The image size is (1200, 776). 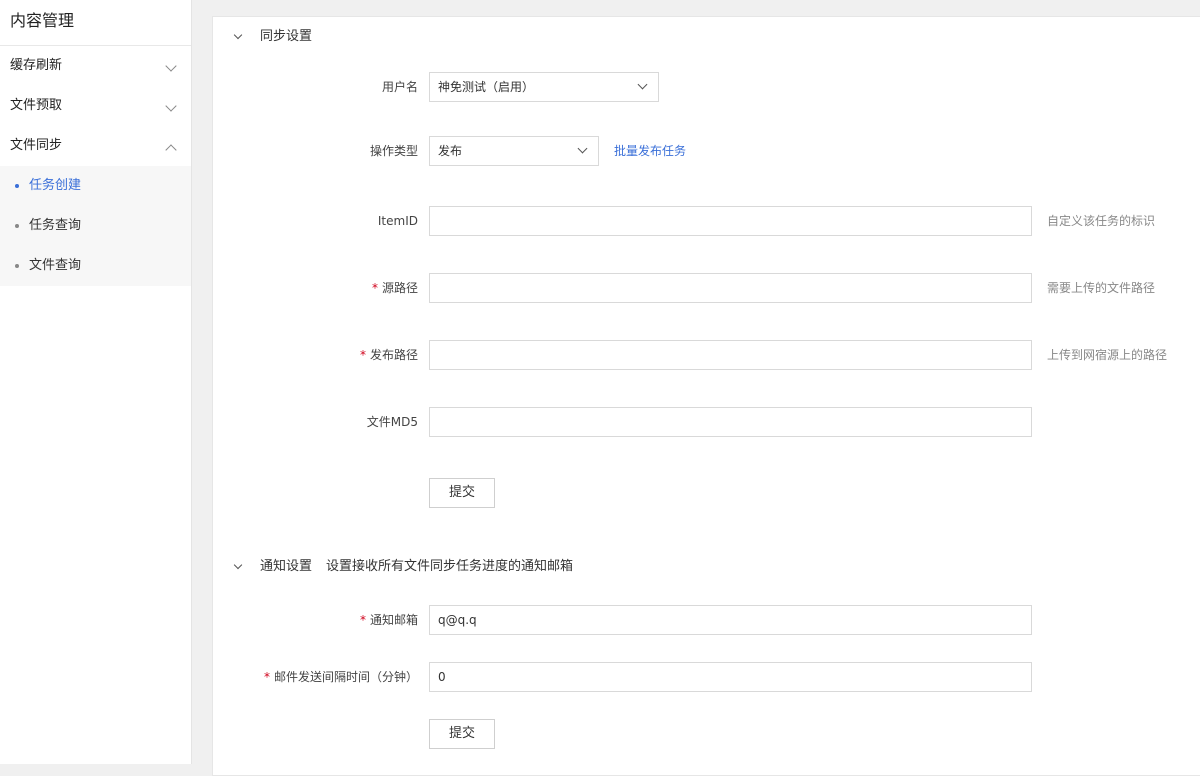 What do you see at coordinates (95, 106) in the screenshot?
I see `sidebar-group-file-prefetch: 文件预取` at bounding box center [95, 106].